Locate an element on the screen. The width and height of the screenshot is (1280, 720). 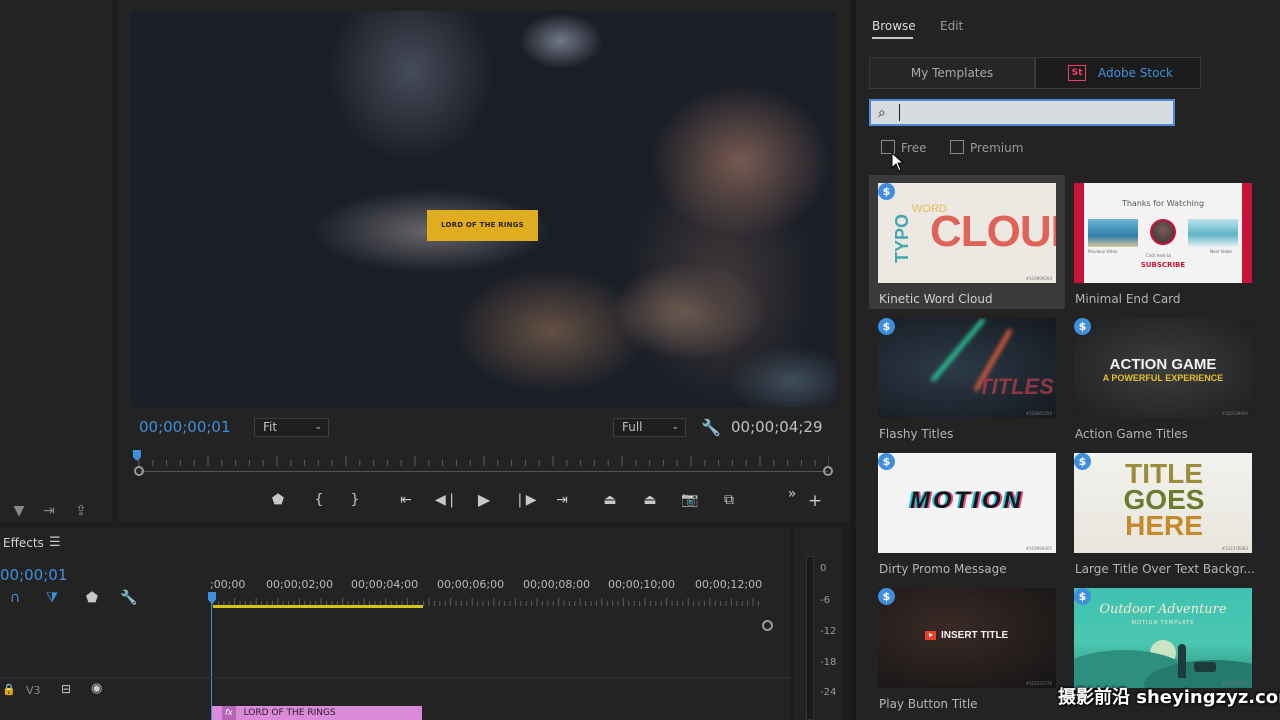
thumb-id: #320539996 is located at coordinates (1234, 413).